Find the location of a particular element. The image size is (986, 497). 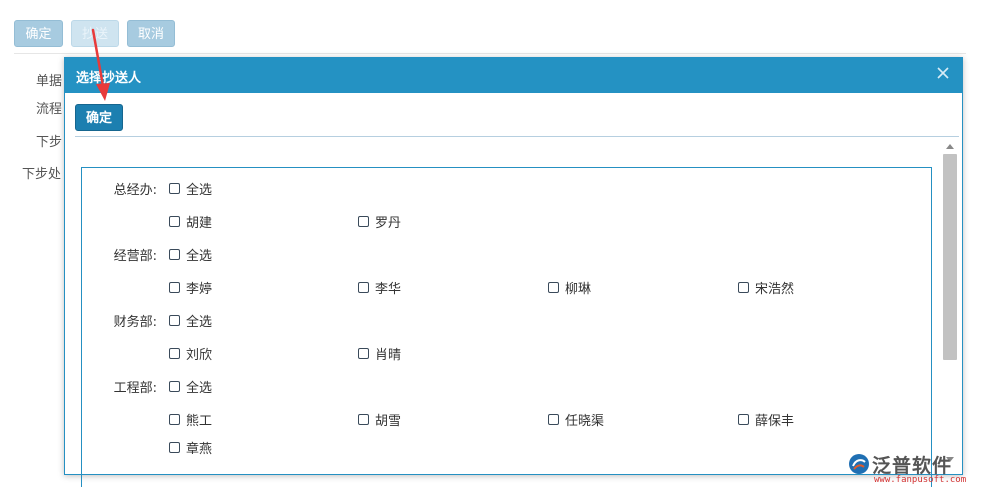

member-checkbox: 李婷 is located at coordinates (190, 287).